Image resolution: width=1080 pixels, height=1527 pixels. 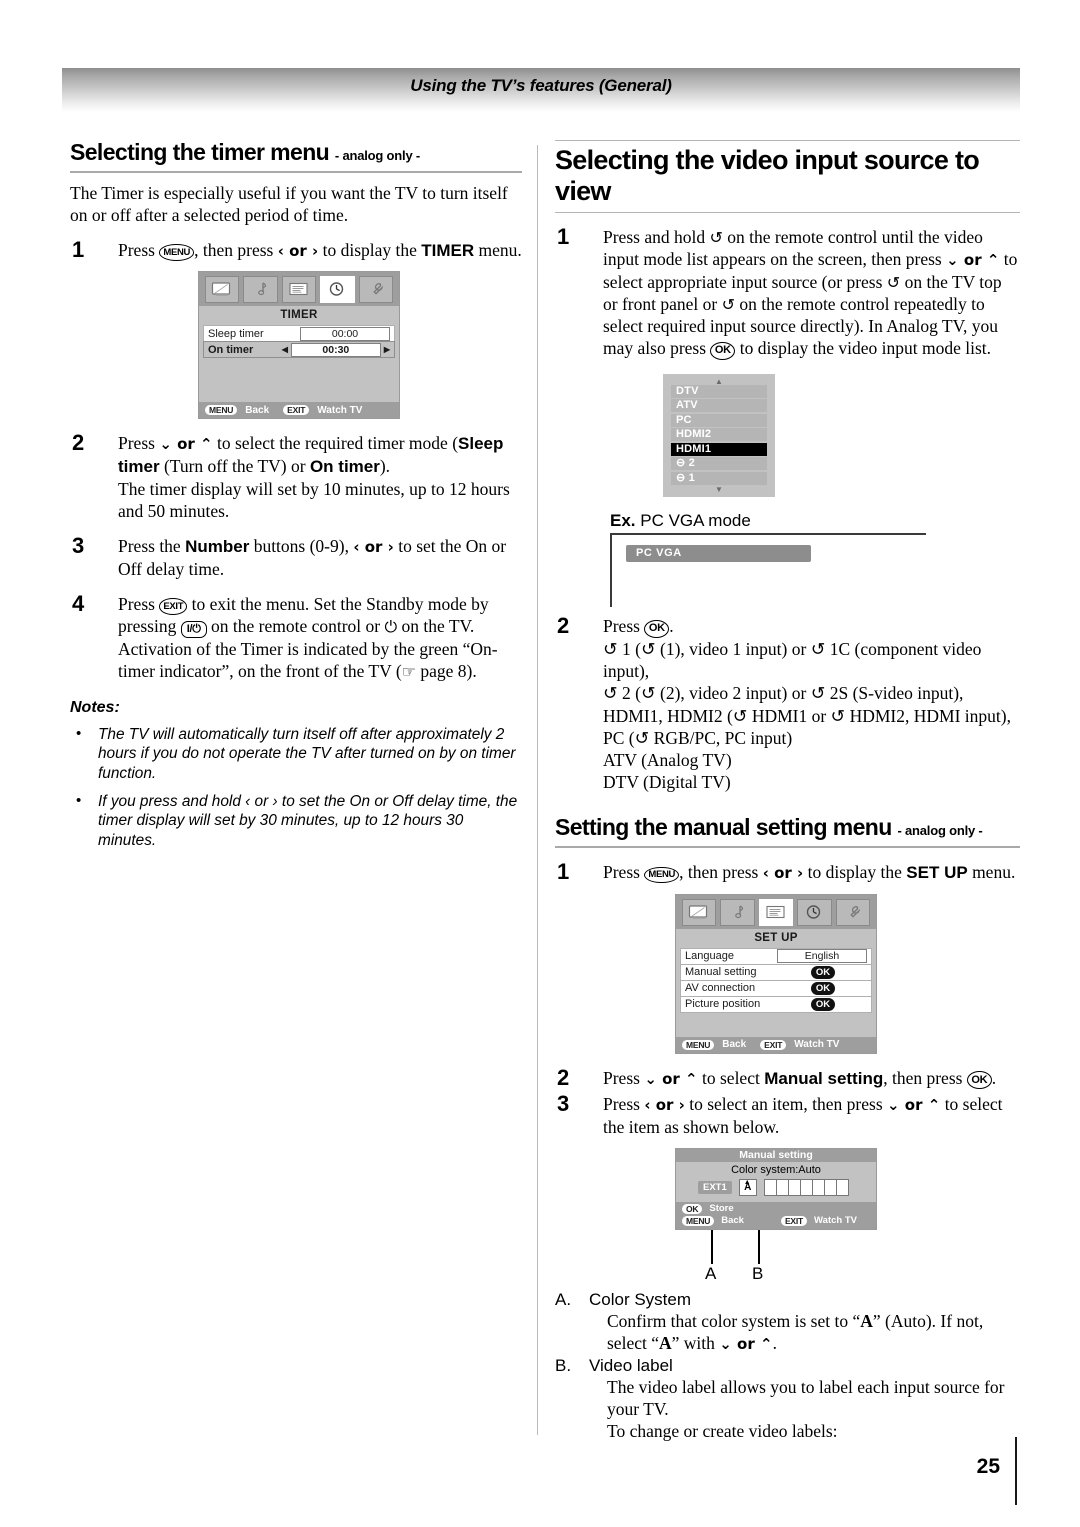 What do you see at coordinates (776, 987) in the screenshot?
I see `osd-row-av-connection: AV connection OK` at bounding box center [776, 987].